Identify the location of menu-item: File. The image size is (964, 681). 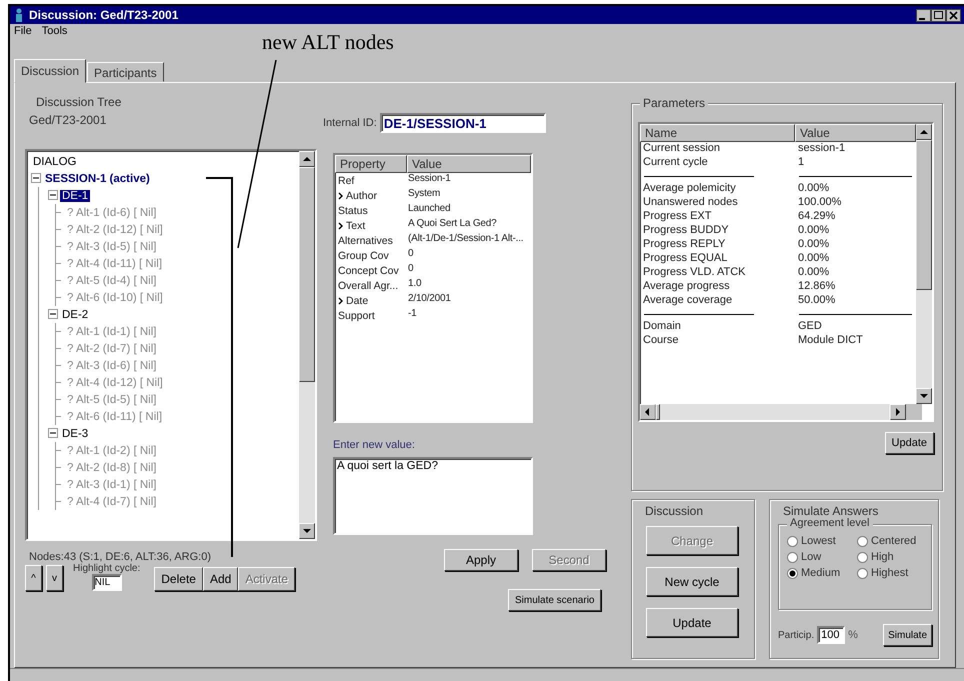
(23, 32).